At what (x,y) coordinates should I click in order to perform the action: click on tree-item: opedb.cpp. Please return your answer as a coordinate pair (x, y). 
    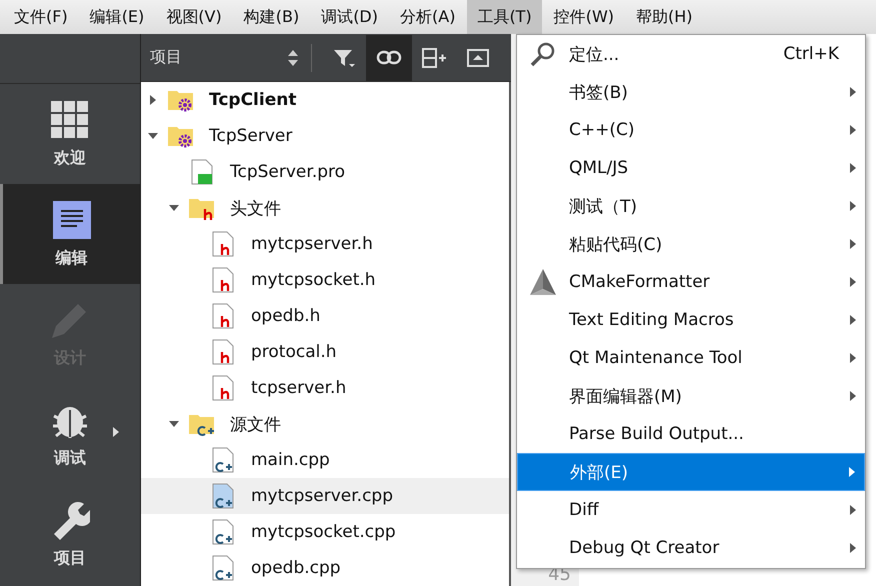
    Looking at the image, I should click on (325, 568).